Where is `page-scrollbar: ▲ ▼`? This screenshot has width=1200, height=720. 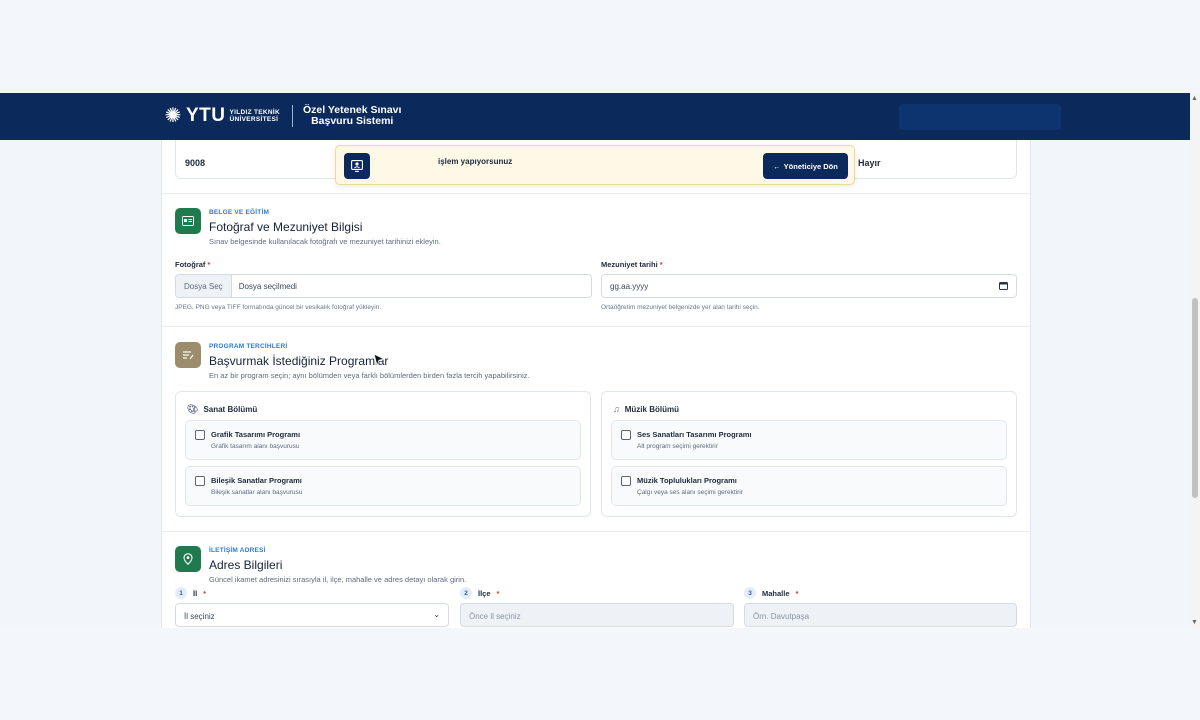 page-scrollbar: ▲ ▼ is located at coordinates (1195, 360).